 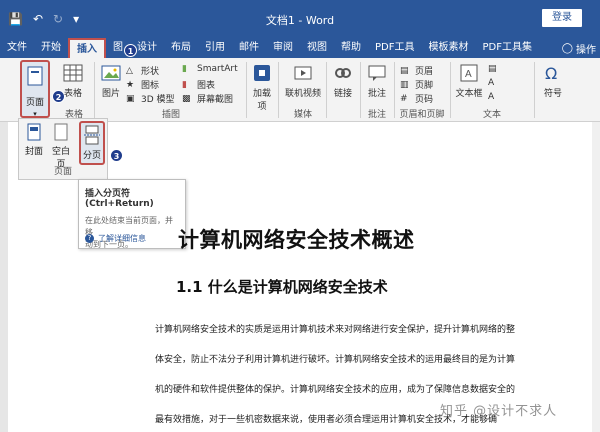 I want to click on pages-button-label: 页面, so click(x=34, y=103).